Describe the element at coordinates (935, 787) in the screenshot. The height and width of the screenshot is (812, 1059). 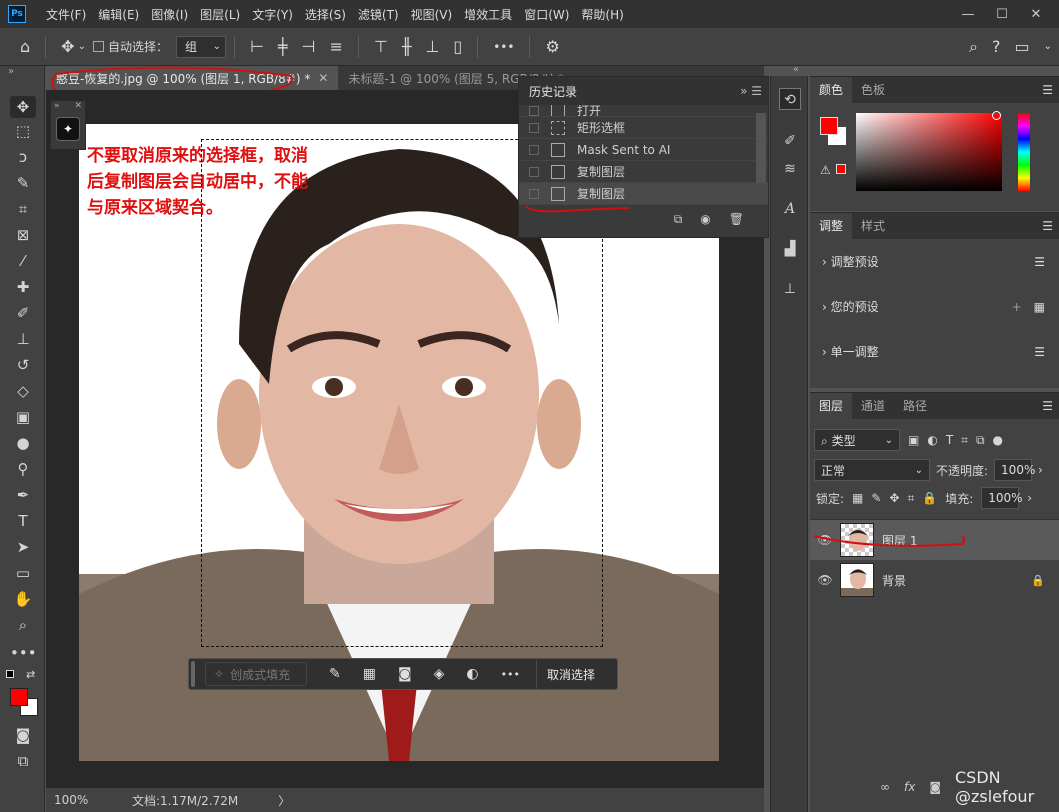
I see `add-mask-icon: ◙` at that location.